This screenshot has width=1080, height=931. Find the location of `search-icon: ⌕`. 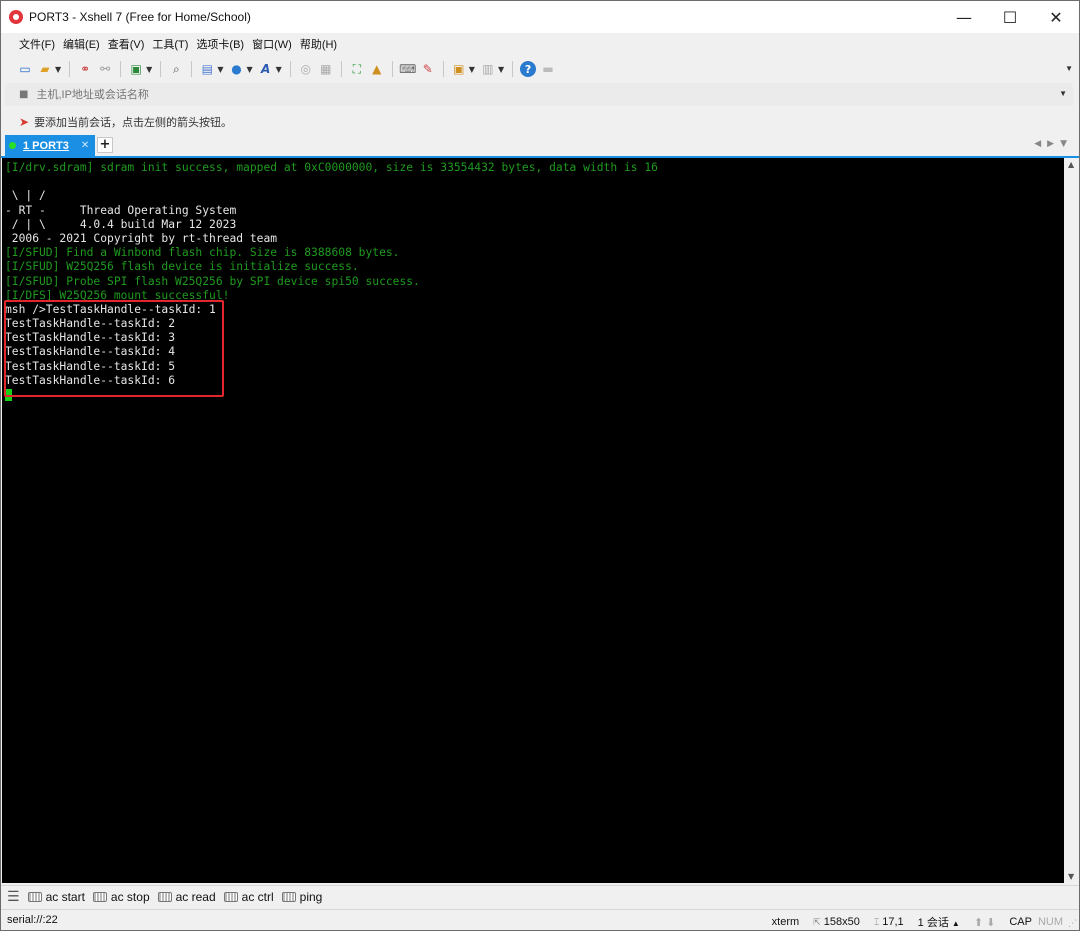

search-icon: ⌕ is located at coordinates (176, 69).